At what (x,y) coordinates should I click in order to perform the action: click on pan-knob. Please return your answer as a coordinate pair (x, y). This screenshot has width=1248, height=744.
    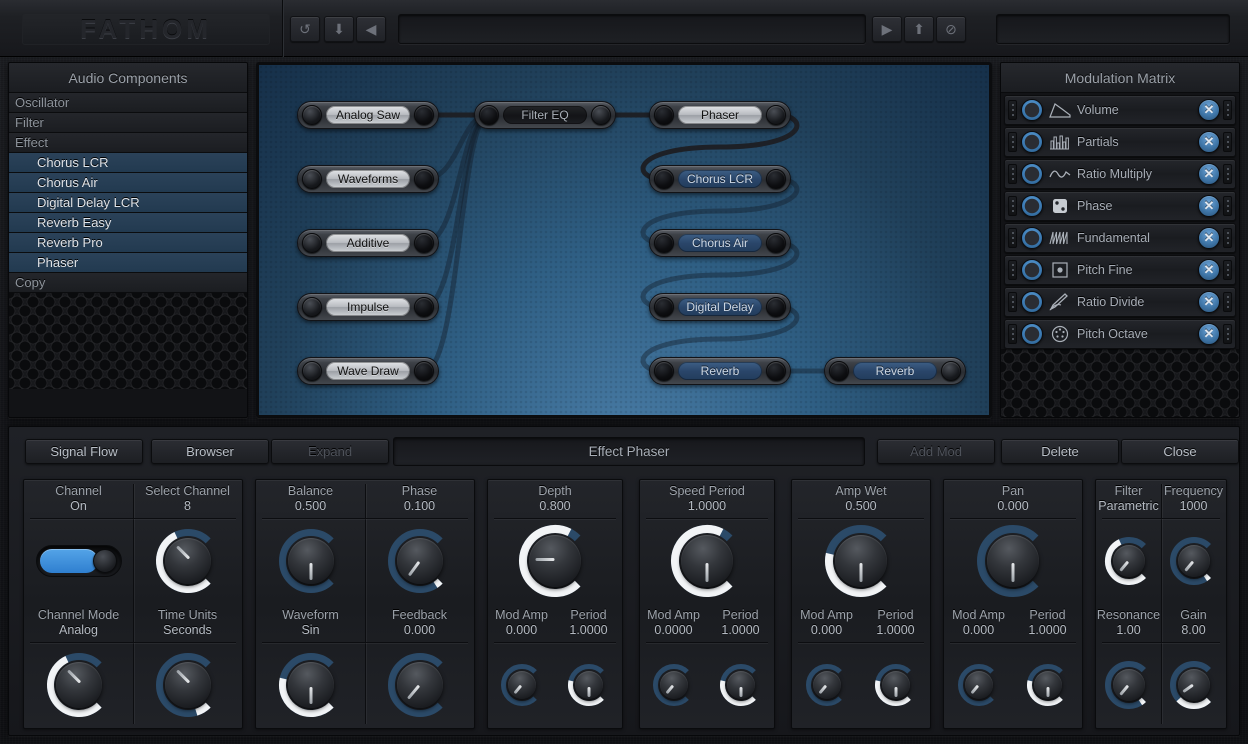
    Looking at the image, I should click on (1013, 561).